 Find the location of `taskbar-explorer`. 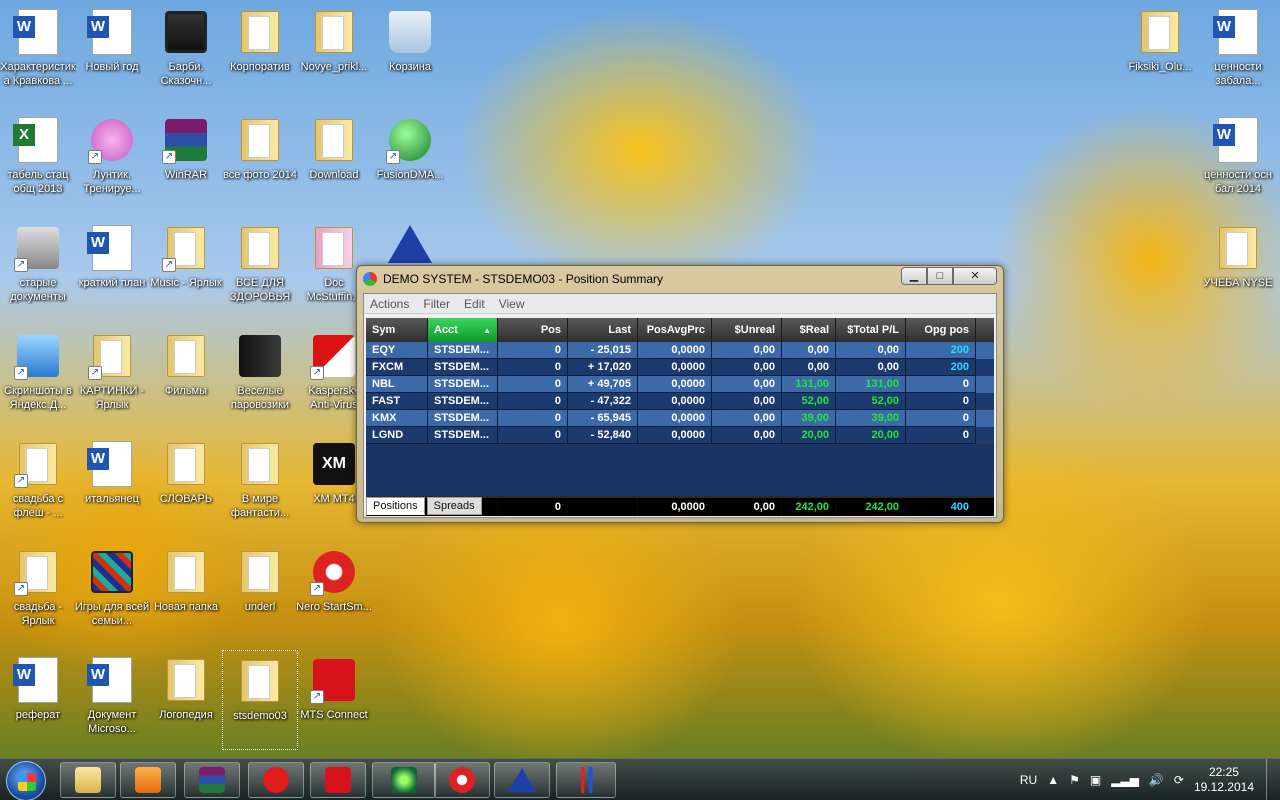

taskbar-explorer is located at coordinates (88, 780).